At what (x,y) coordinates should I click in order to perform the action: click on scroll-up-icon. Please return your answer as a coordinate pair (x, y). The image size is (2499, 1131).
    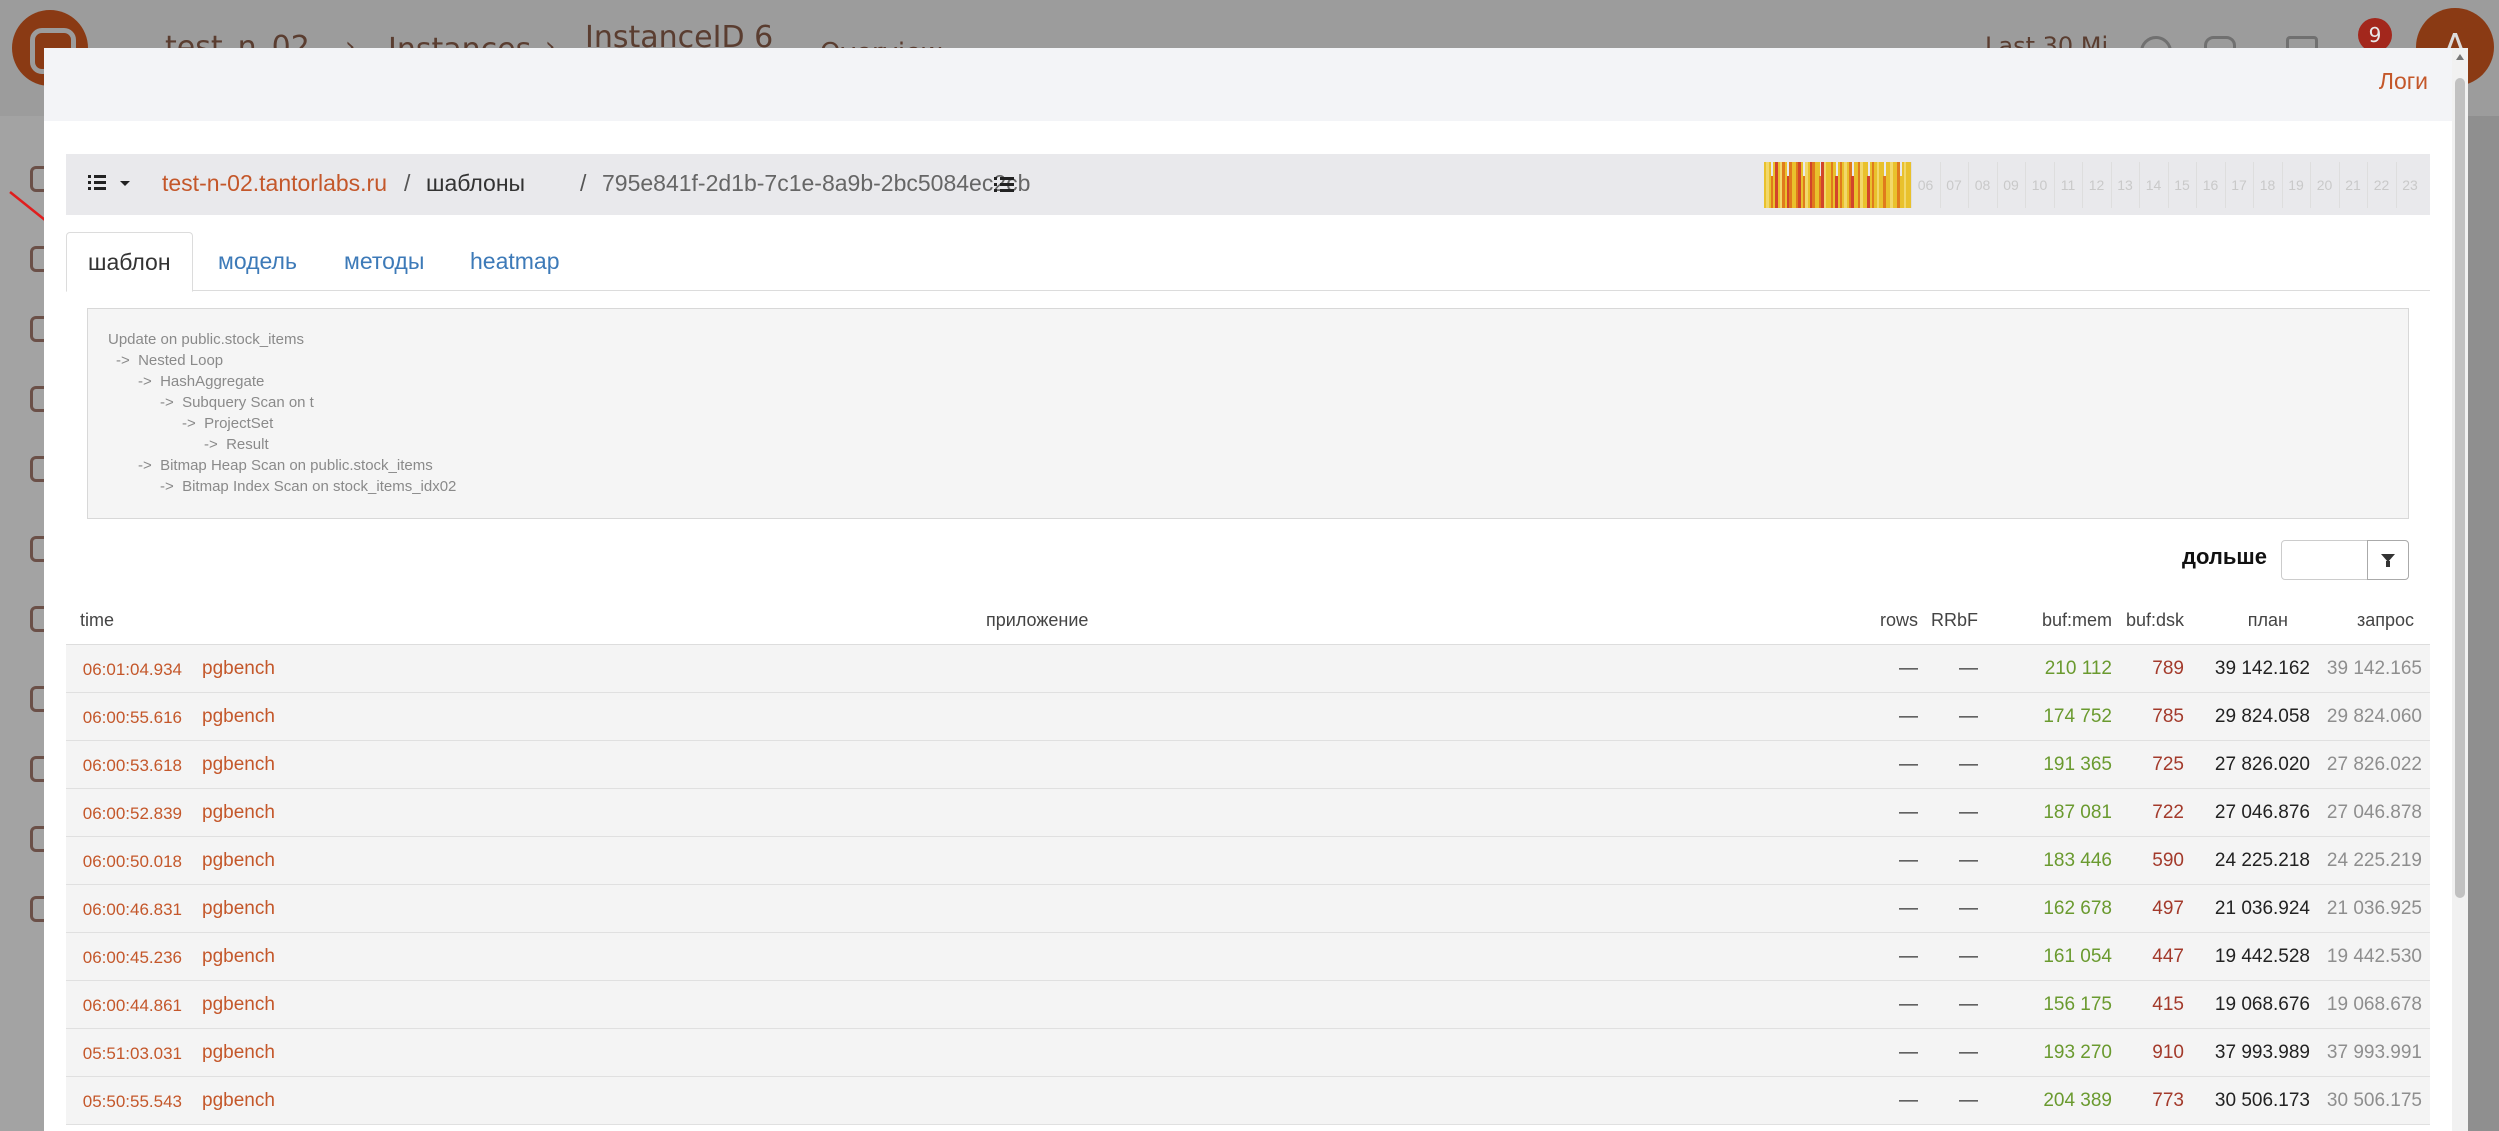
    Looking at the image, I should click on (2460, 57).